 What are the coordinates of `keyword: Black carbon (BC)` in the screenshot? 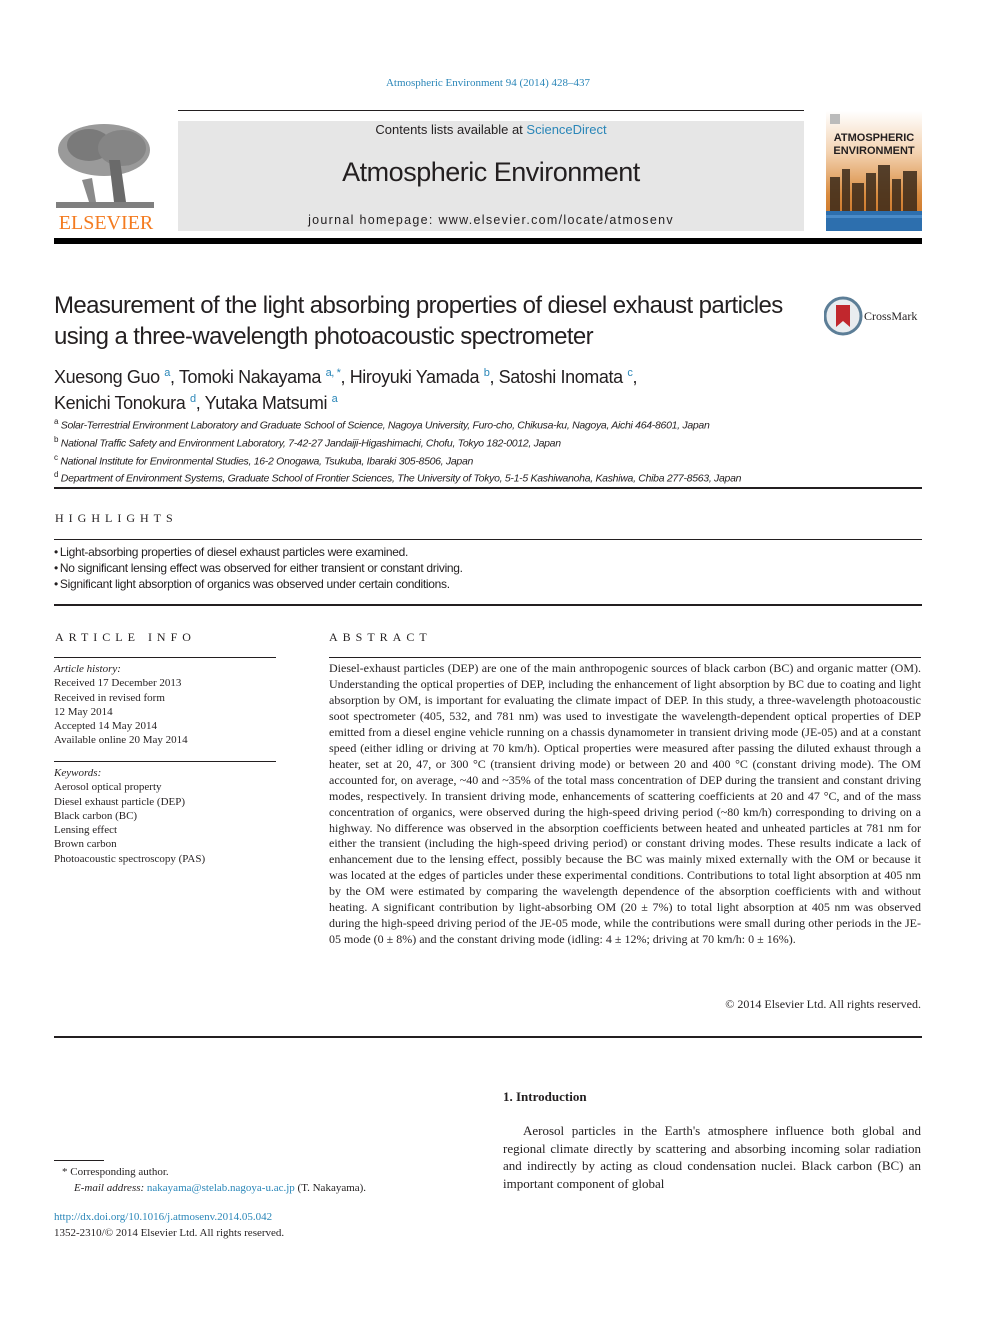 It's located at (96, 815).